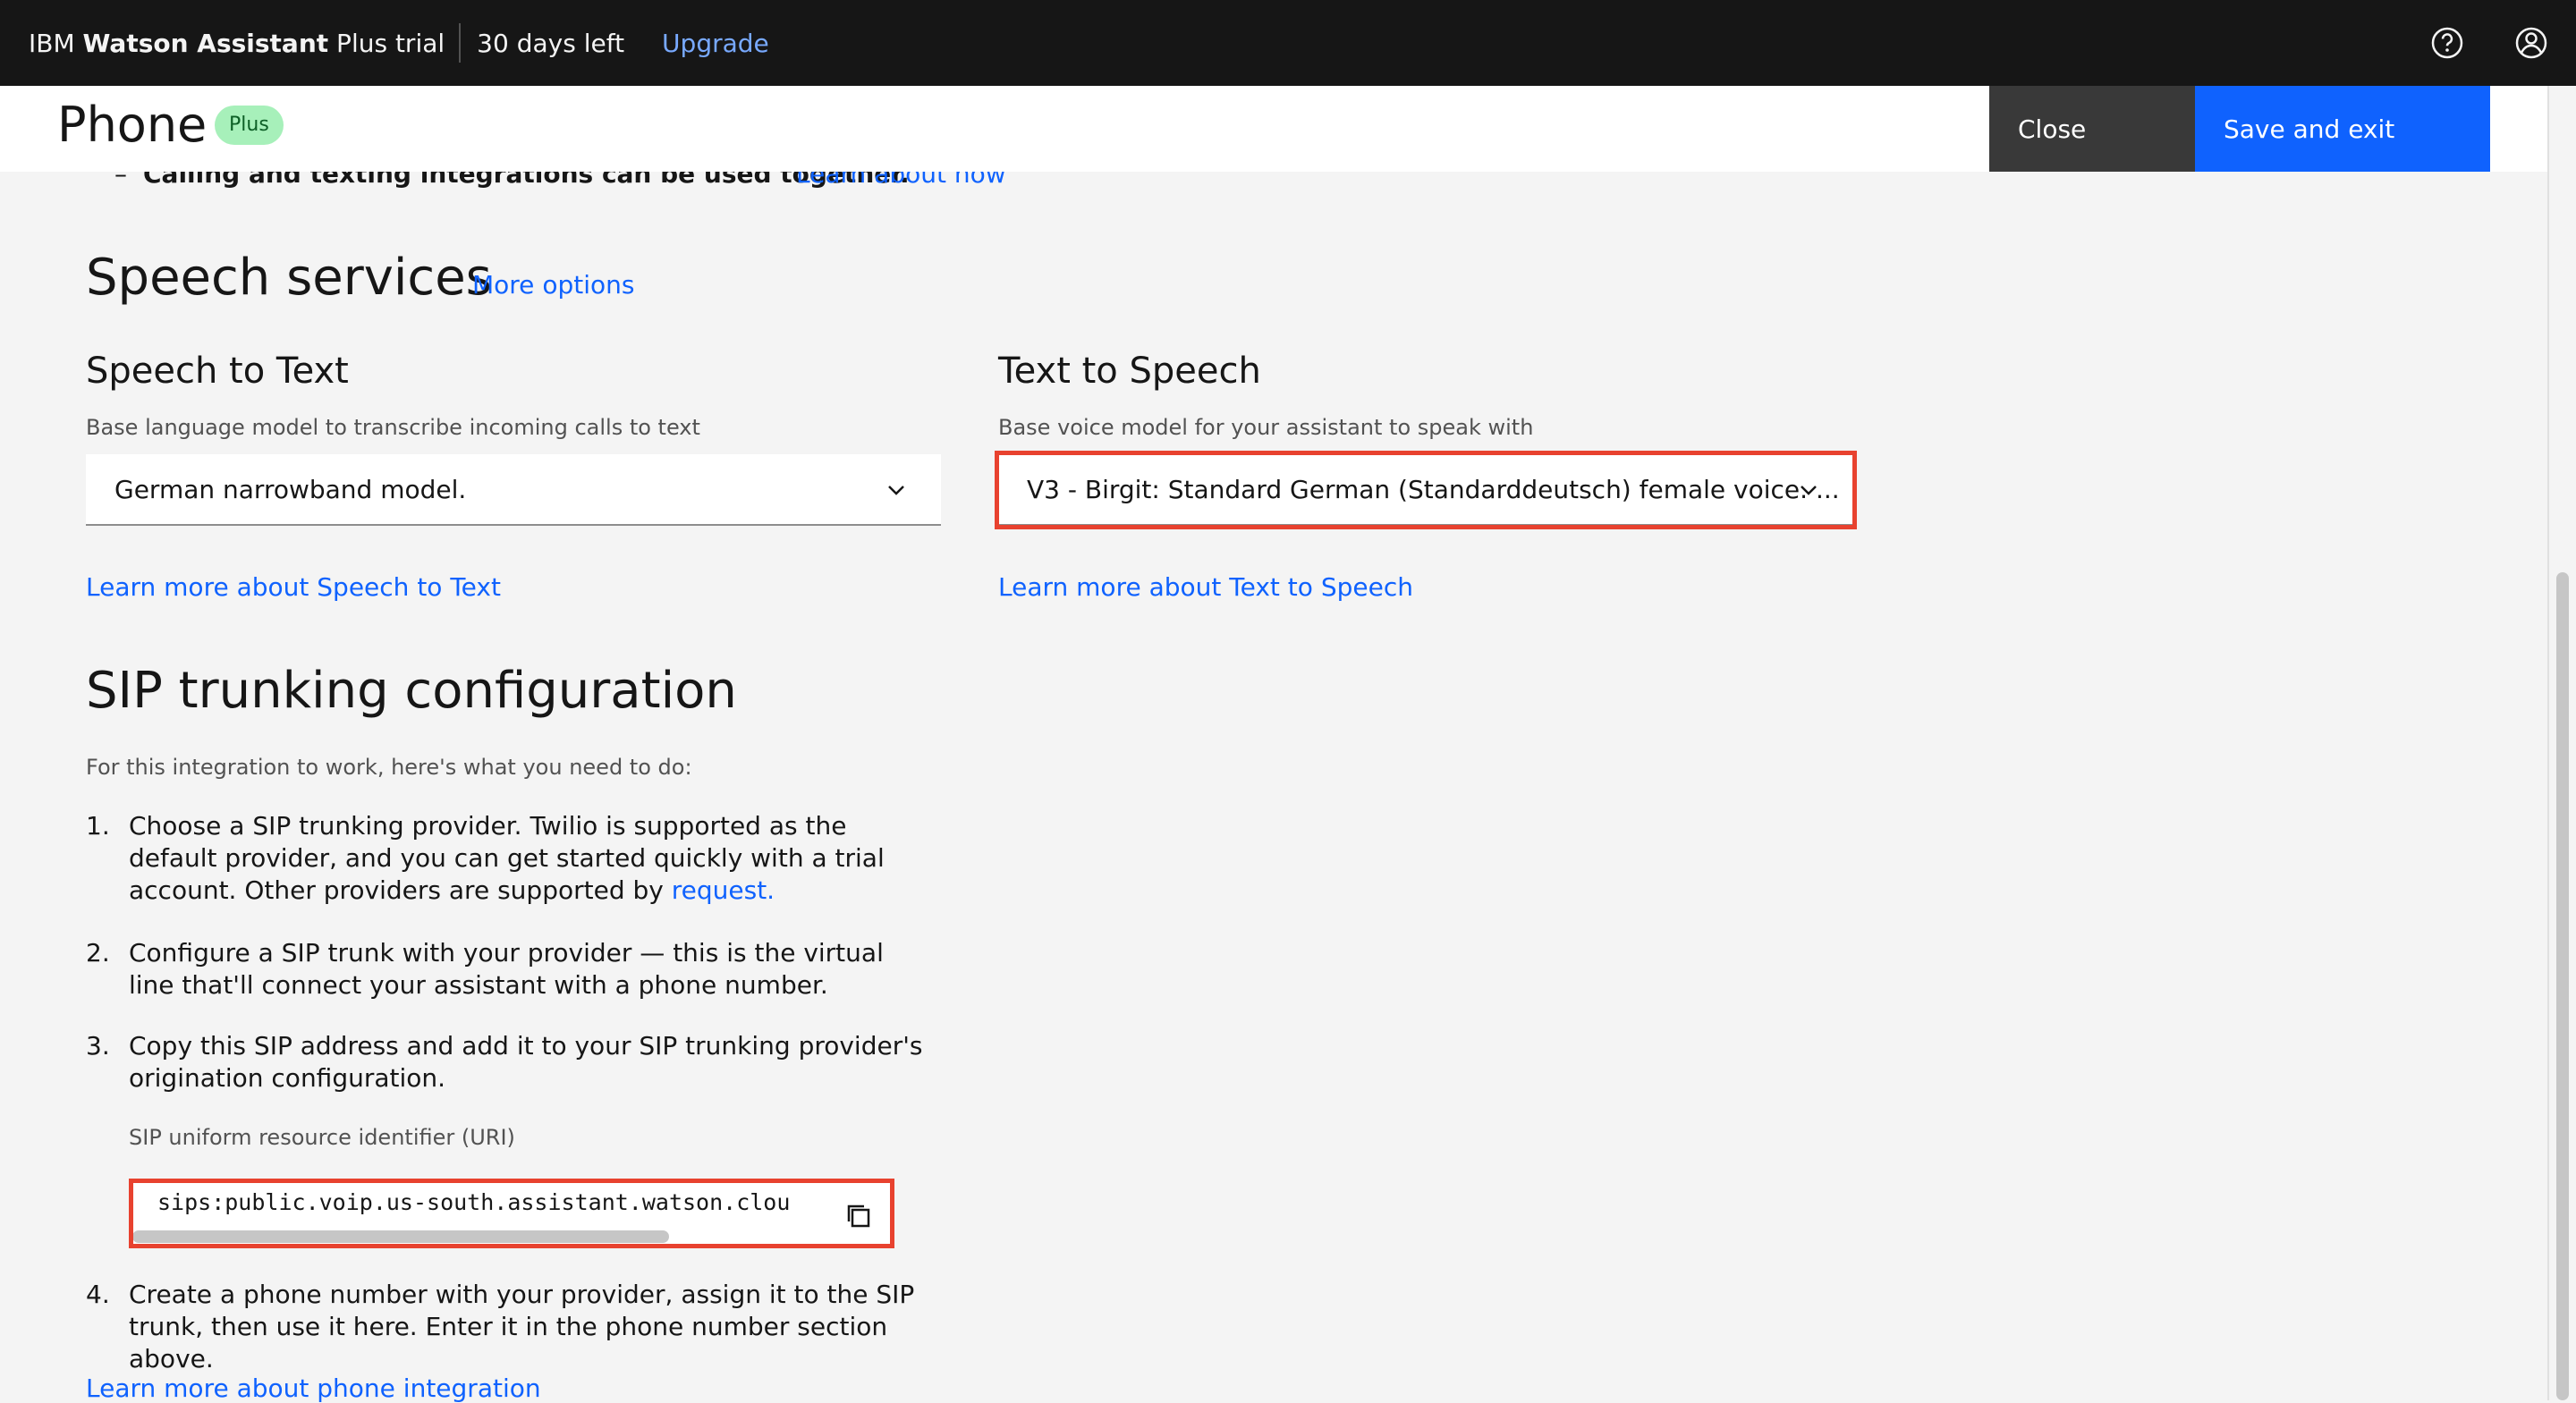 The width and height of the screenshot is (2576, 1403). I want to click on user-avatar-icon, so click(2531, 42).